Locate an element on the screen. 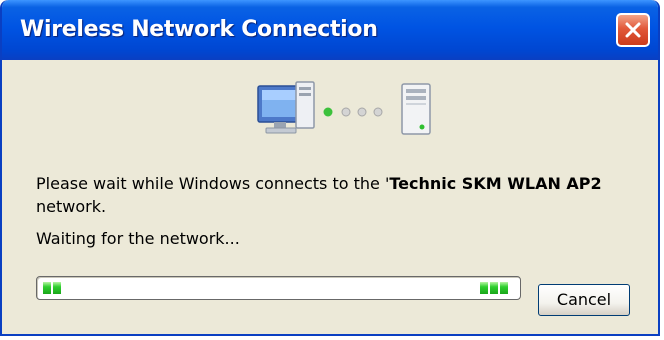 The width and height of the screenshot is (664, 340). close-button is located at coordinates (633, 30).